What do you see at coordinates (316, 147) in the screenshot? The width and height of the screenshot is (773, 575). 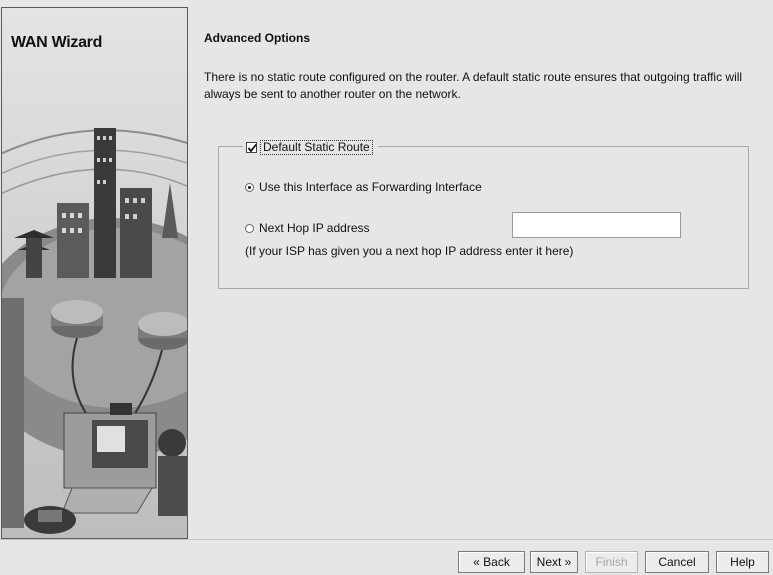 I see `default-static-route-label: Default Static Route` at bounding box center [316, 147].